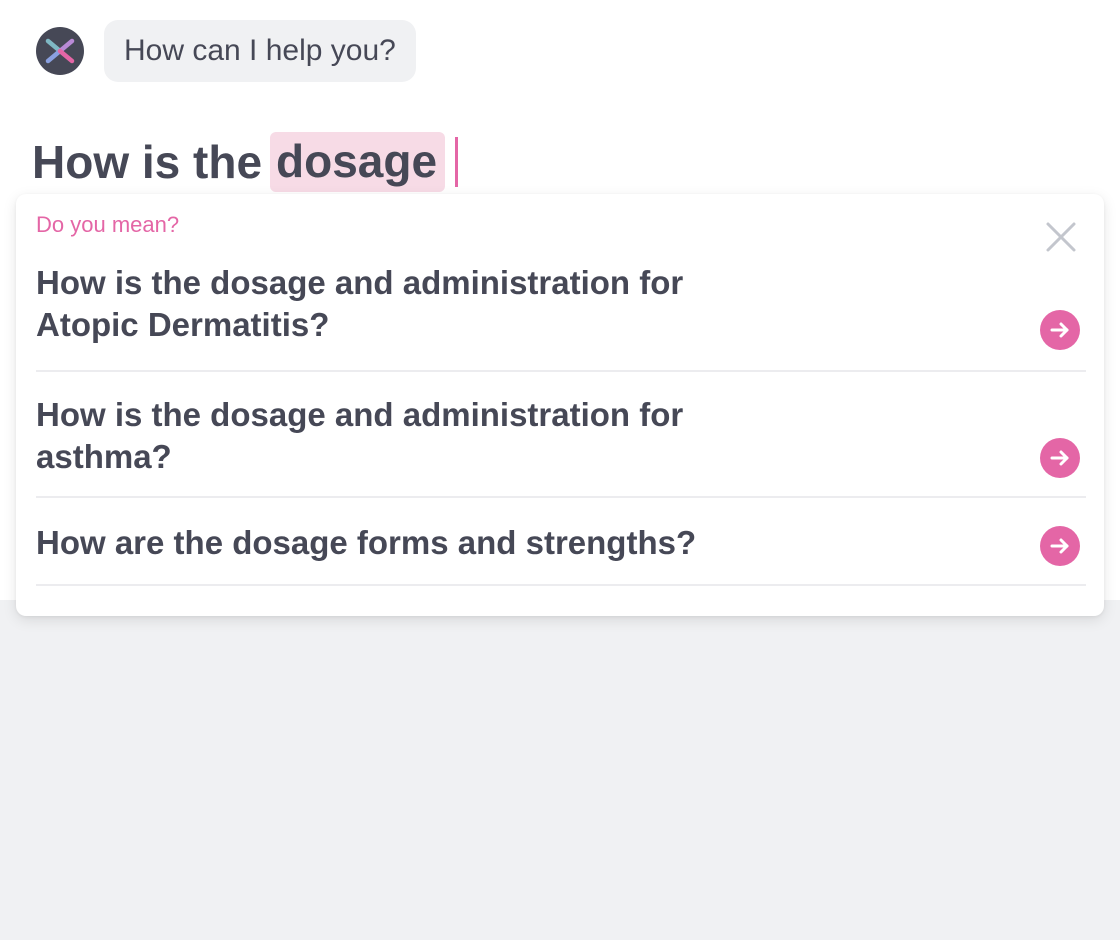 This screenshot has width=1120, height=940. I want to click on assistant-greeting-text: How can I help you?, so click(260, 50).